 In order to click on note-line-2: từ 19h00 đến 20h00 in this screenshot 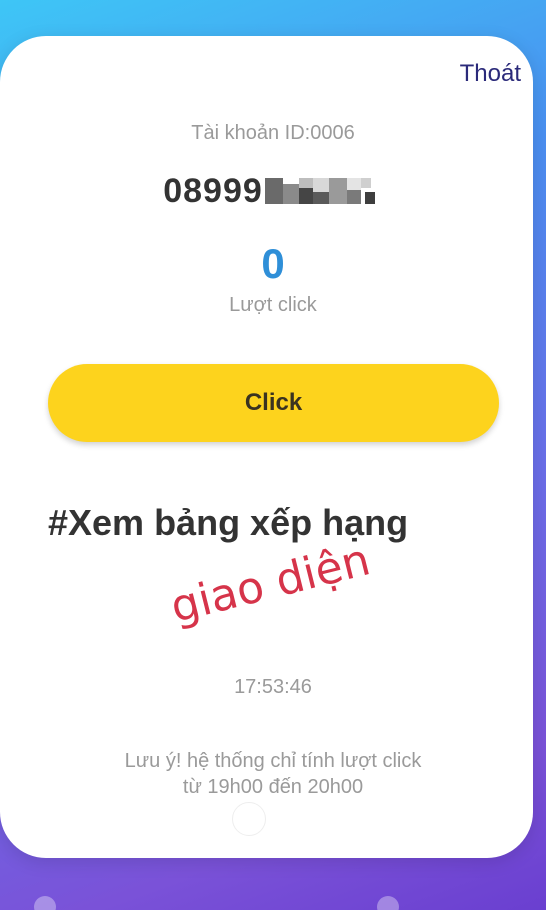, I will do `click(273, 787)`.